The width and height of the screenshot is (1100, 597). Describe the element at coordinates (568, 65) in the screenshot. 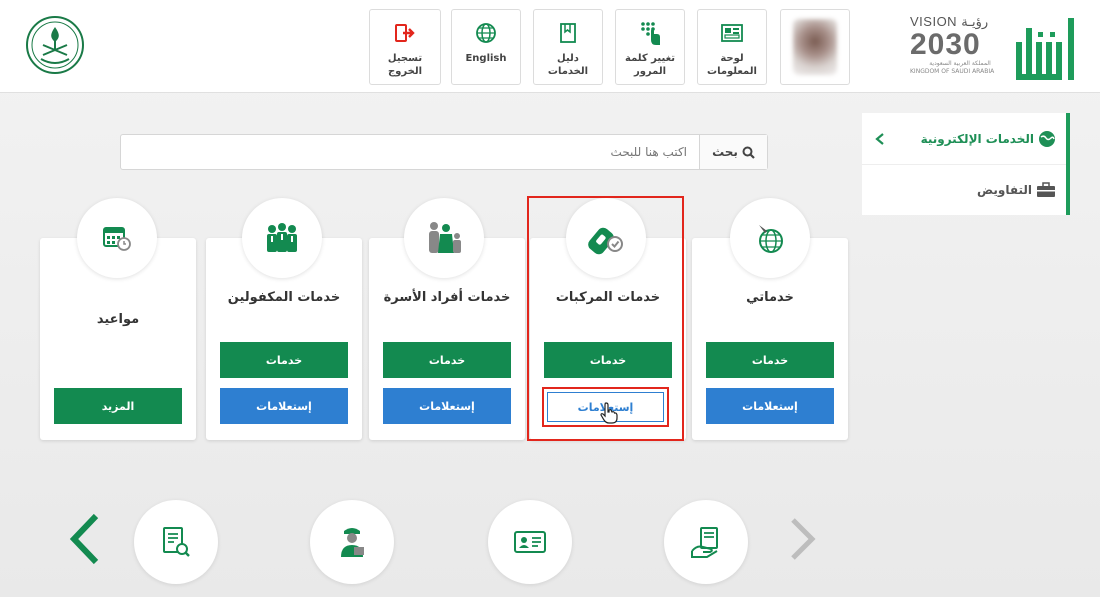

I see `services-guide-label: دليل الخدمات` at that location.